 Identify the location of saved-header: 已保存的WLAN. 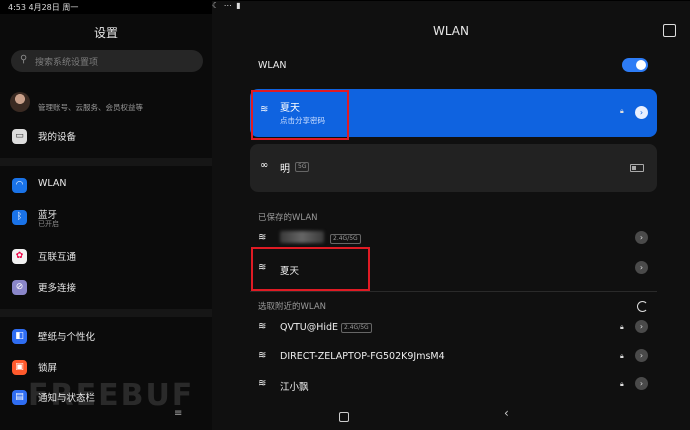
(288, 218).